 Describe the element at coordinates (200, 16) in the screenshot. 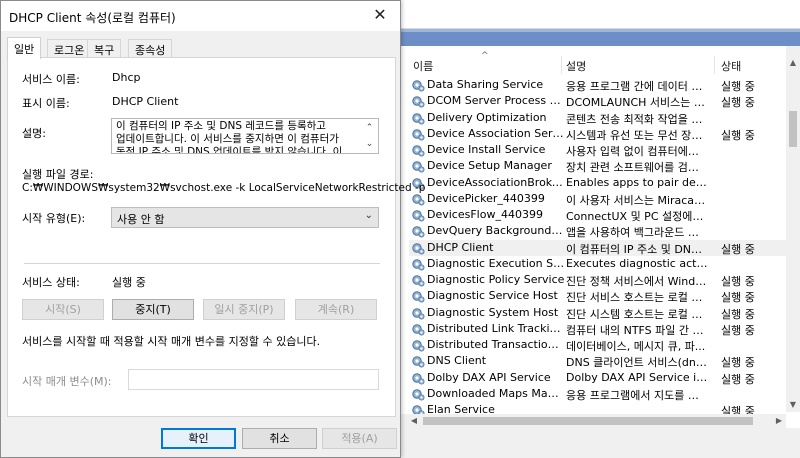

I see `dialog-titlebar: DHCP Client 속성(로컬 컴퓨터) ✕` at that location.